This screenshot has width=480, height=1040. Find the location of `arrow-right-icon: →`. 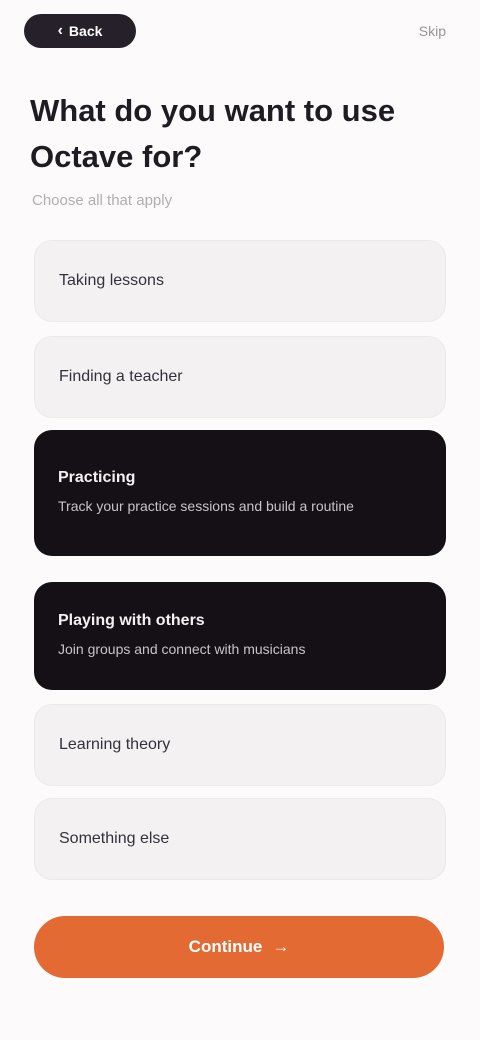

arrow-right-icon: → is located at coordinates (281, 946).